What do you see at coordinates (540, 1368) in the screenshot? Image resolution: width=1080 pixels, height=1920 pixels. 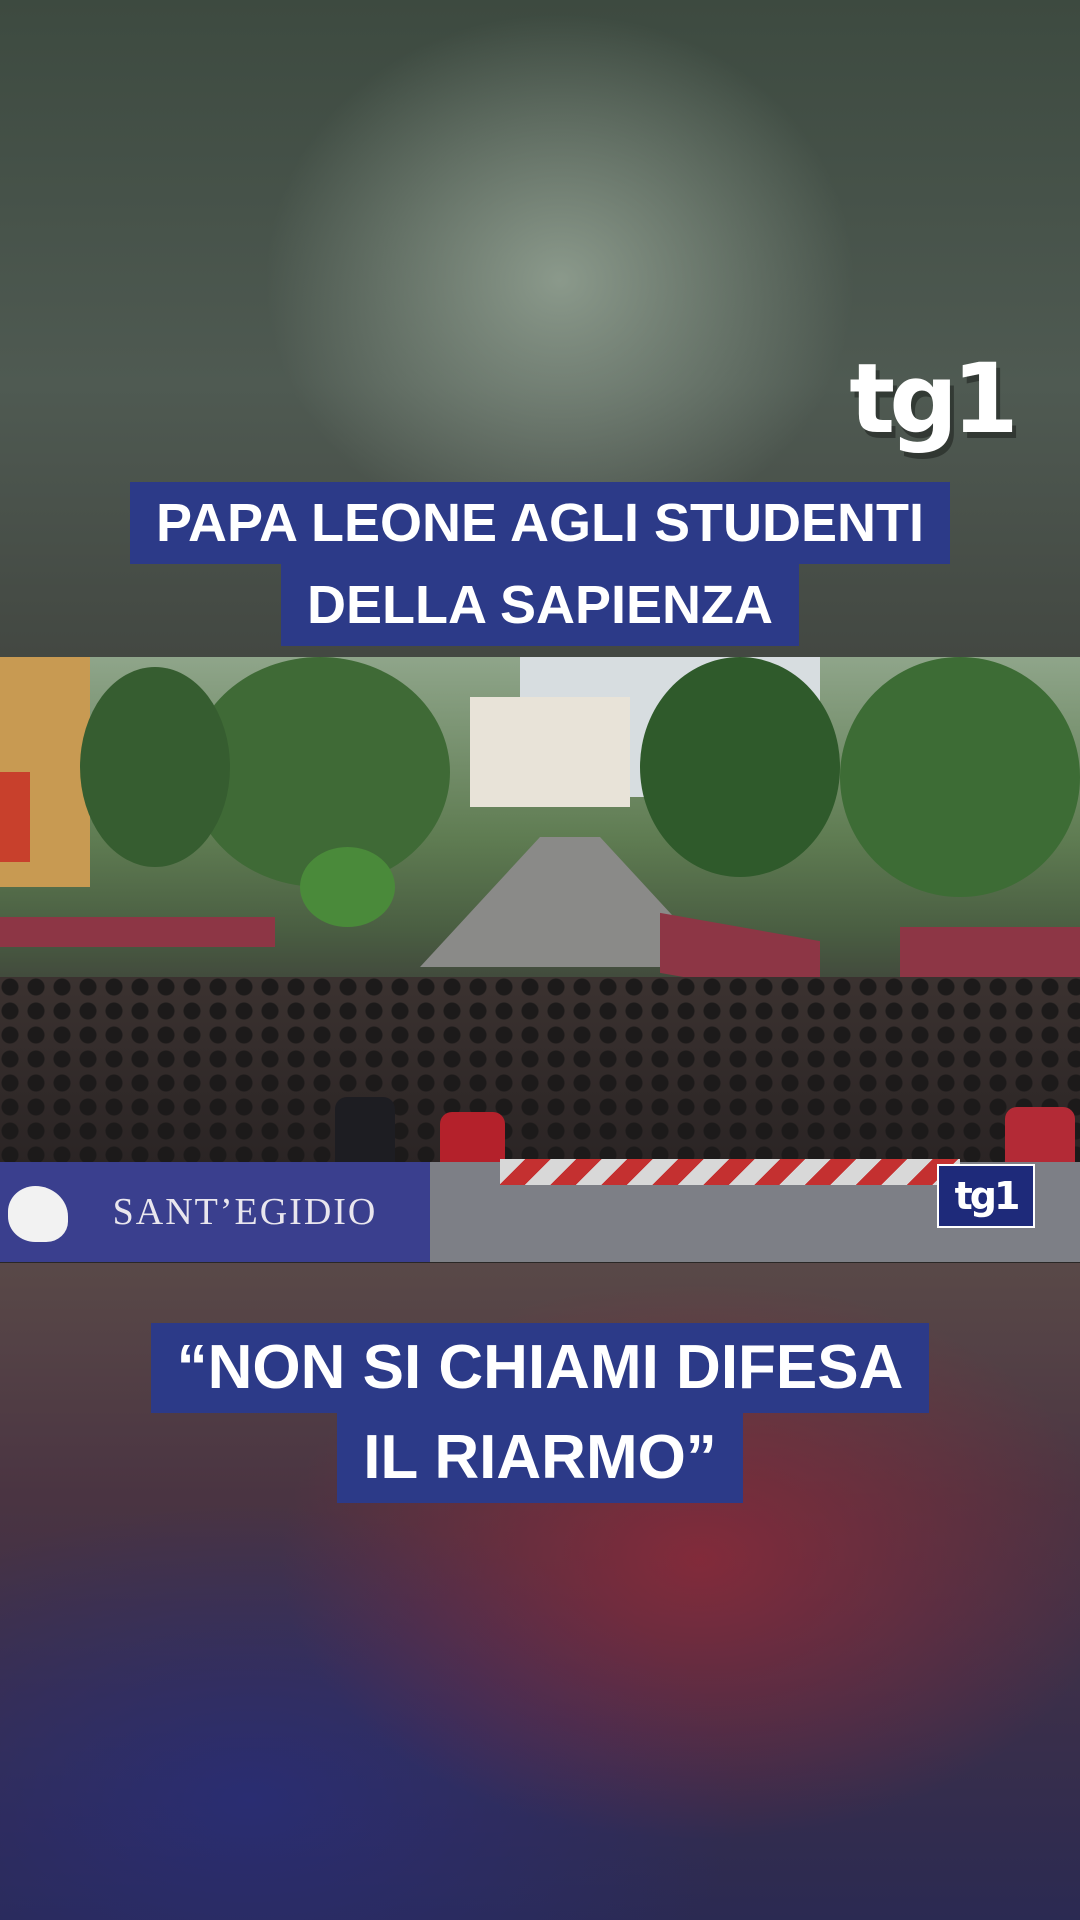 I see `quote-line-1: “NON SI CHIAMI DIFESA` at bounding box center [540, 1368].